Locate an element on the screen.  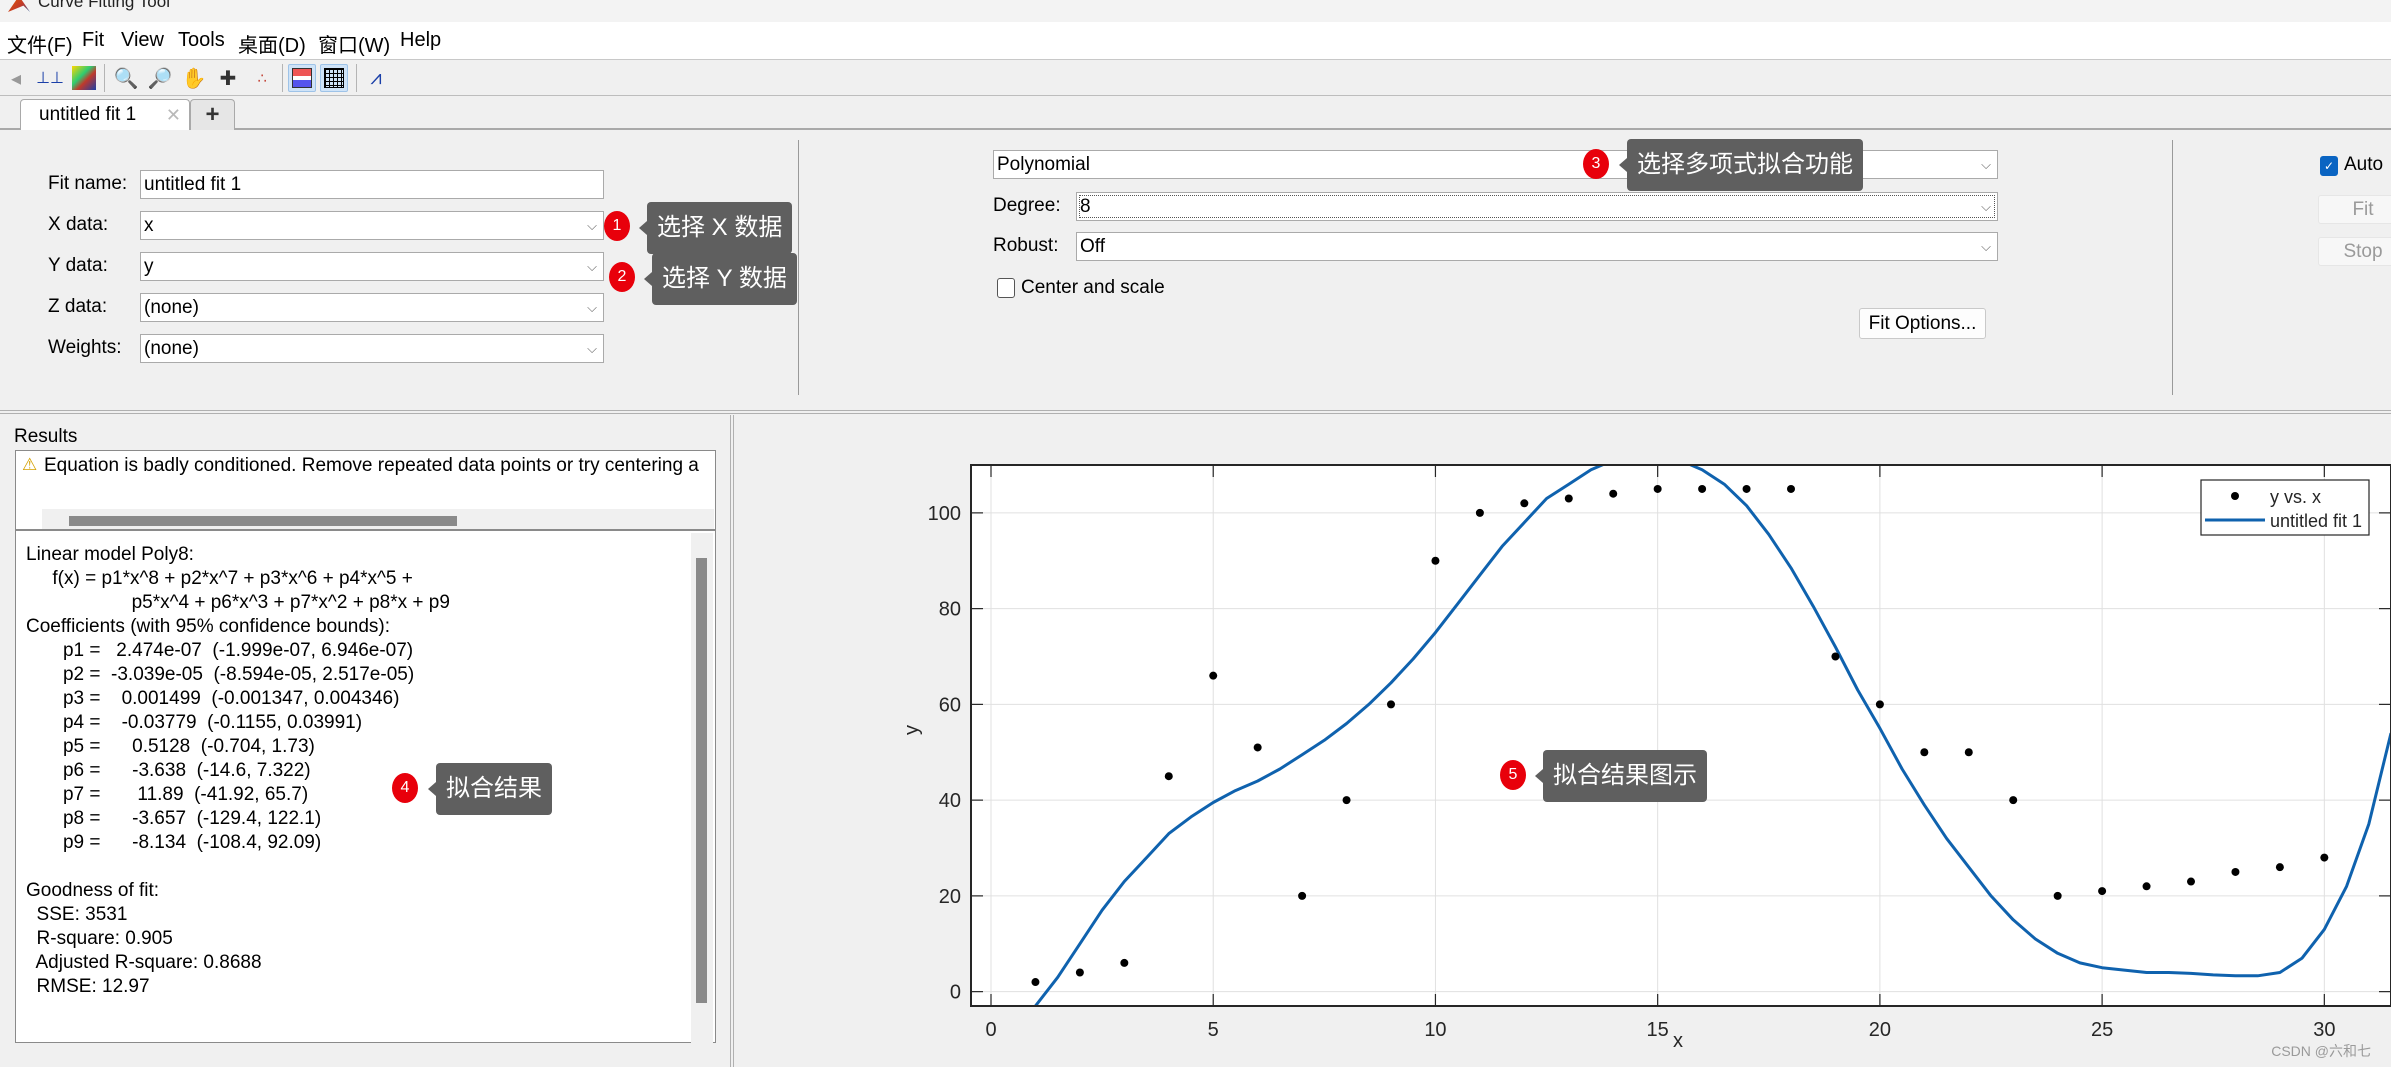
legend-toggle-icon is located at coordinates (302, 78).